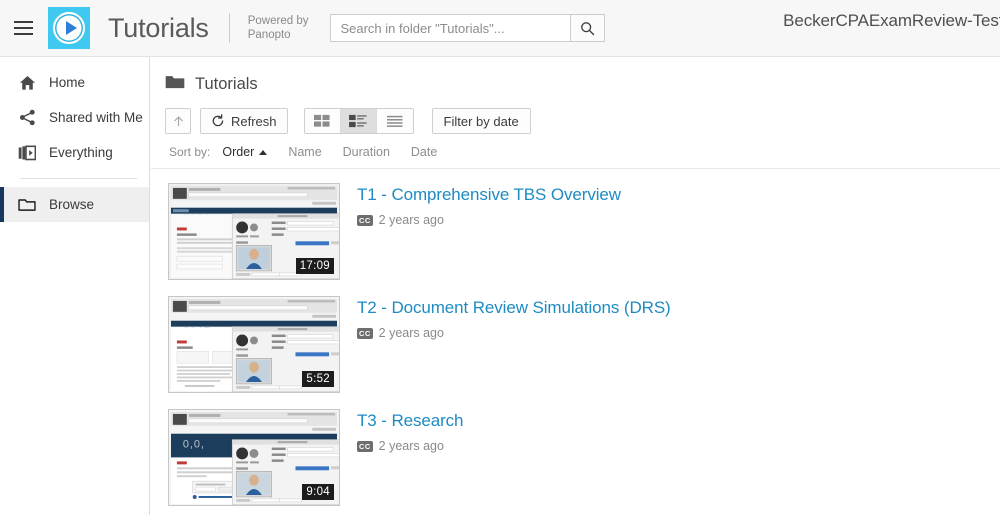 This screenshot has width=1000, height=515. I want to click on video-title-link: T2 - Document Review Simulations (DRS), so click(514, 308).